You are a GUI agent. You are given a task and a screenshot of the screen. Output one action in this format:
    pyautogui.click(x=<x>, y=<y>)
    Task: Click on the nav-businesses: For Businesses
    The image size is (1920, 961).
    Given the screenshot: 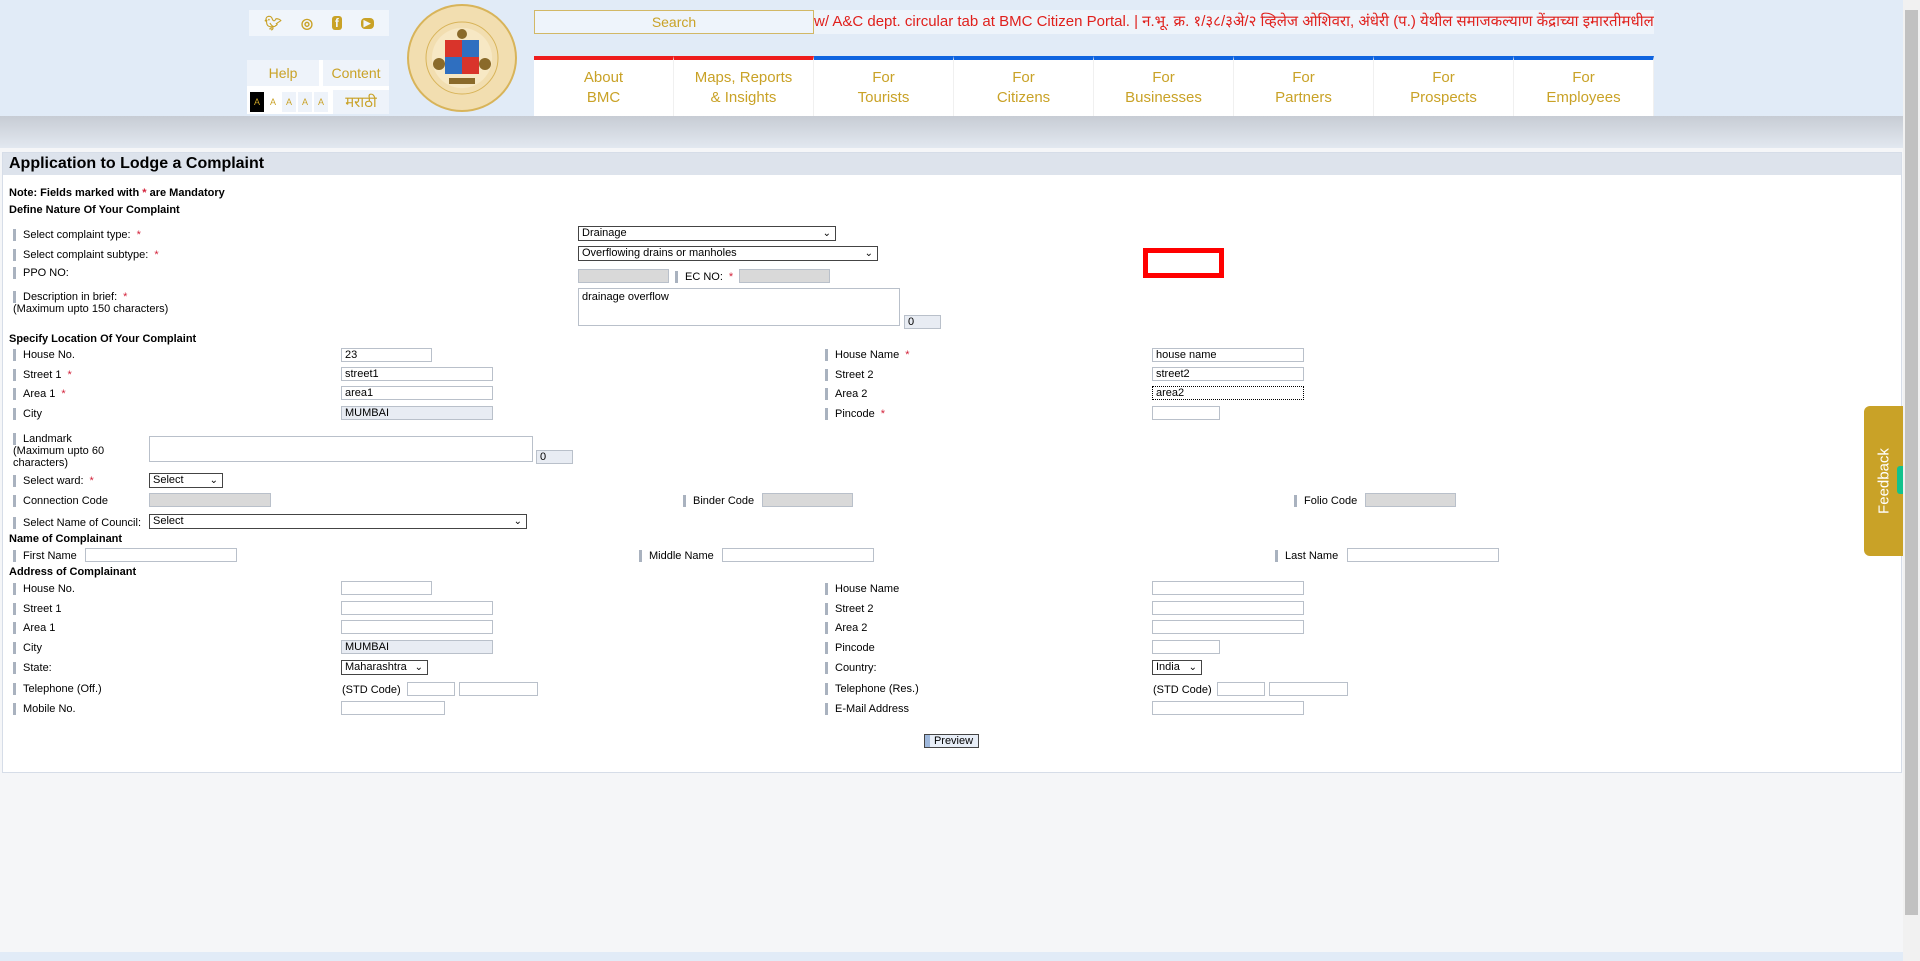 What is the action you would take?
    pyautogui.click(x=1164, y=86)
    